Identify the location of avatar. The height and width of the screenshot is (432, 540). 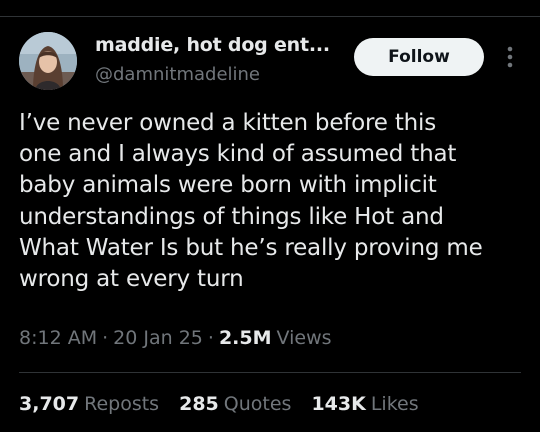
(48, 61).